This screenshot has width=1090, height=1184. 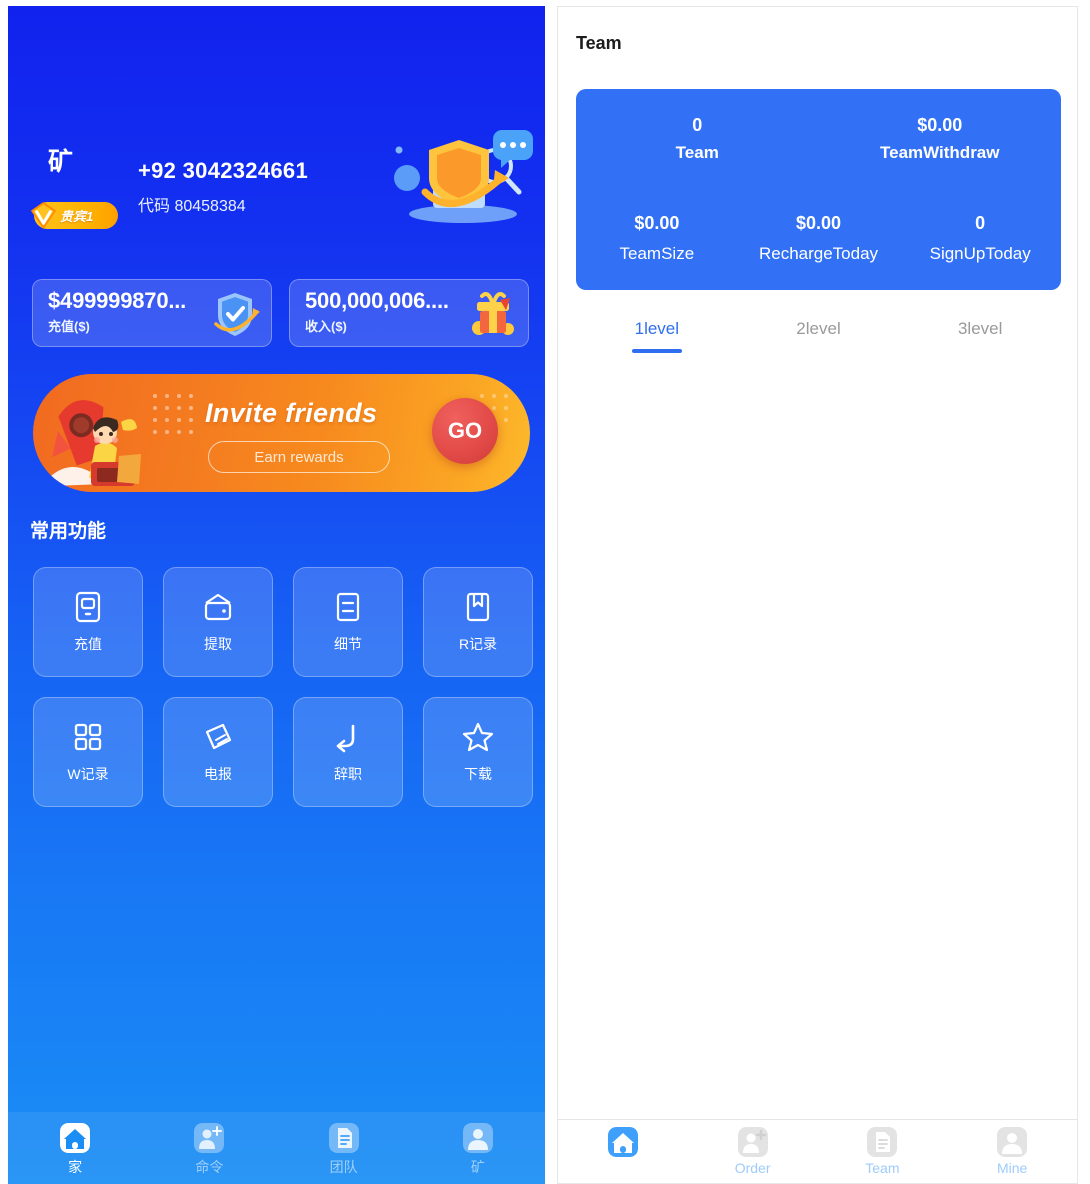 I want to click on right-bottom-nav: Home Order Team Mine, so click(x=817, y=1151).